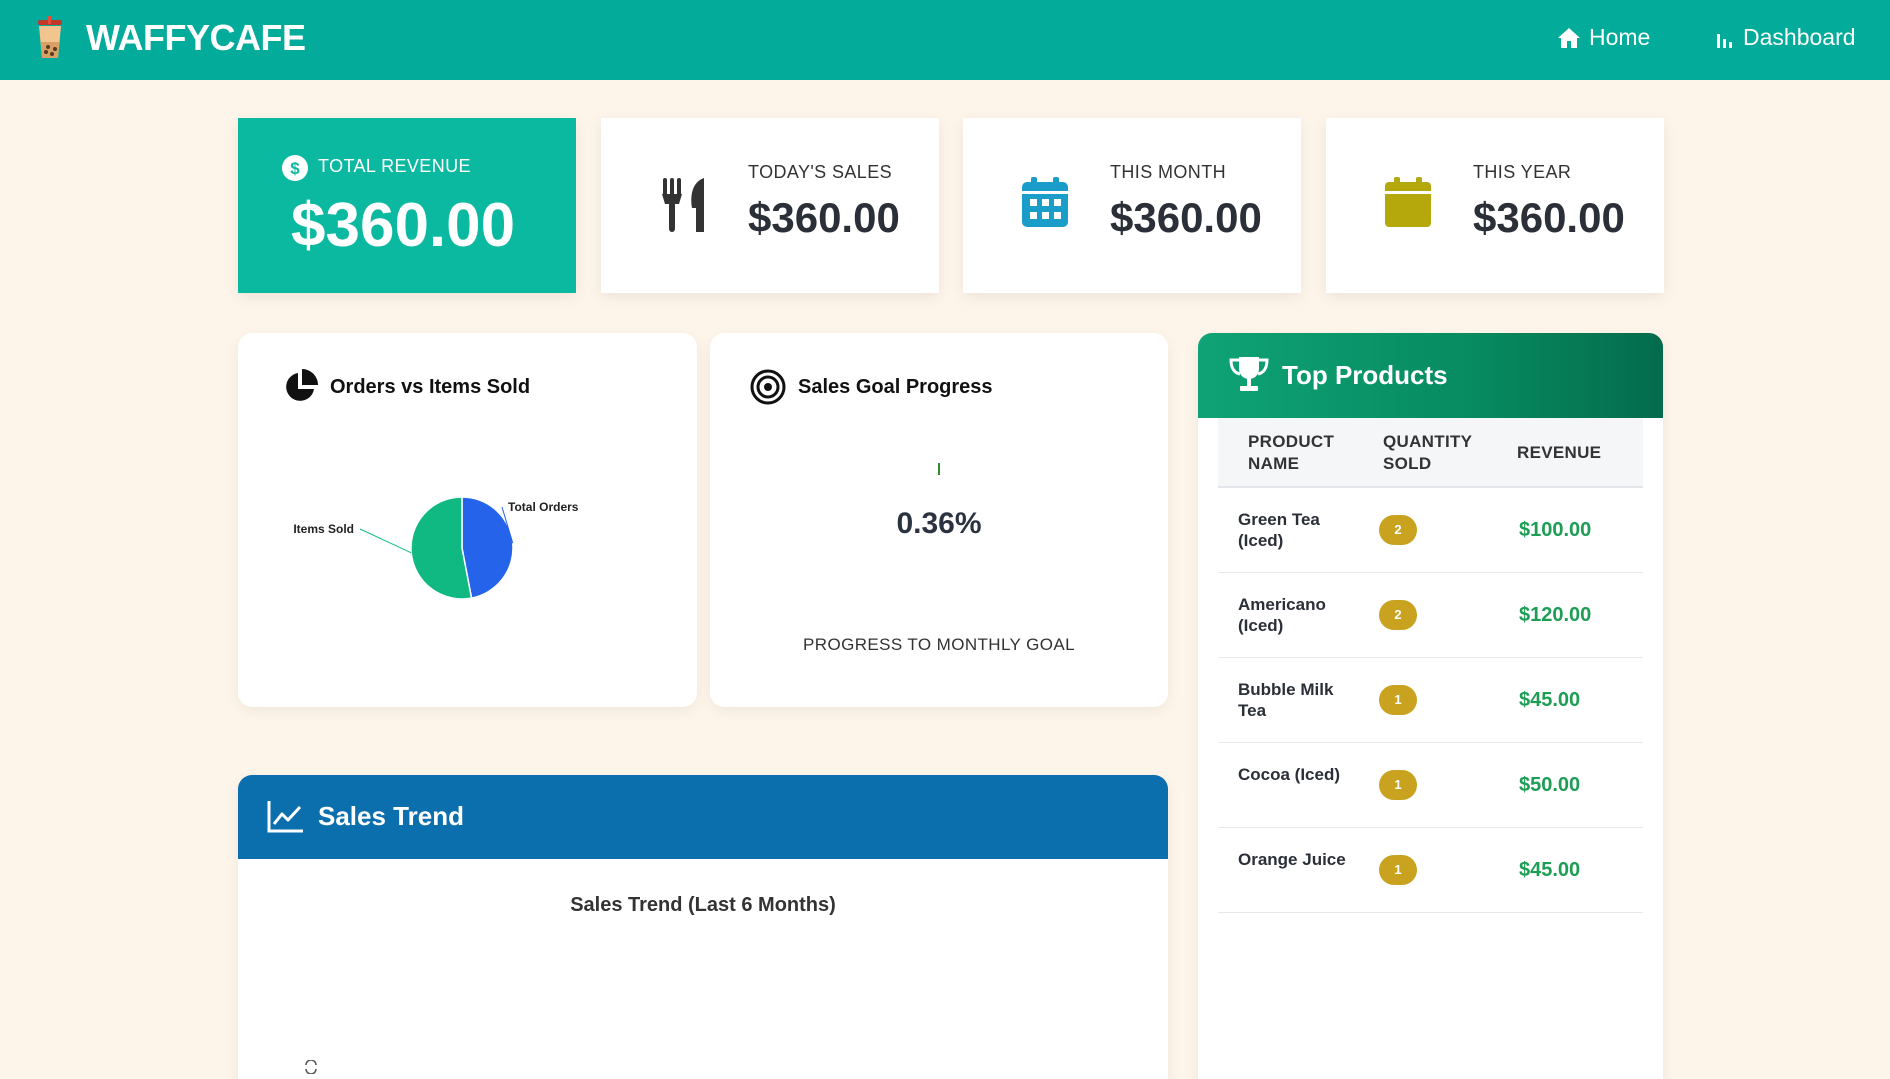 Image resolution: width=1890 pixels, height=1079 pixels. I want to click on this-month-value: $360.00, so click(1186, 217).